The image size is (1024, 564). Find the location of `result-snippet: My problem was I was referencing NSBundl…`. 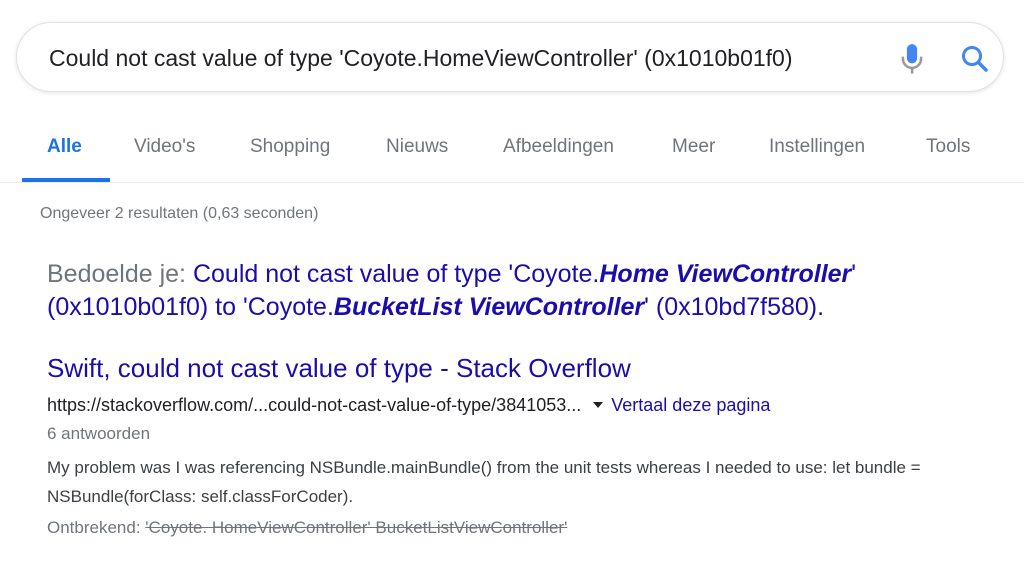

result-snippet: My problem was I was referencing NSBundl… is located at coordinates (484, 482).